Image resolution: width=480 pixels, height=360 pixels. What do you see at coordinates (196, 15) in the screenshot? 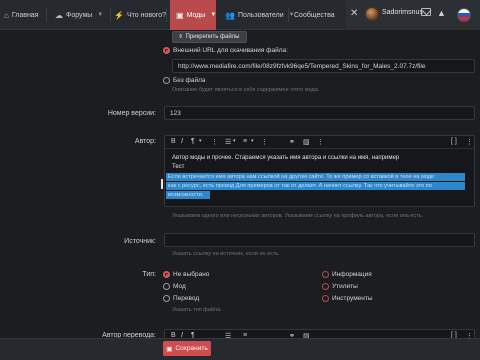
I see `nav-label-mods: Моды` at bounding box center [196, 15].